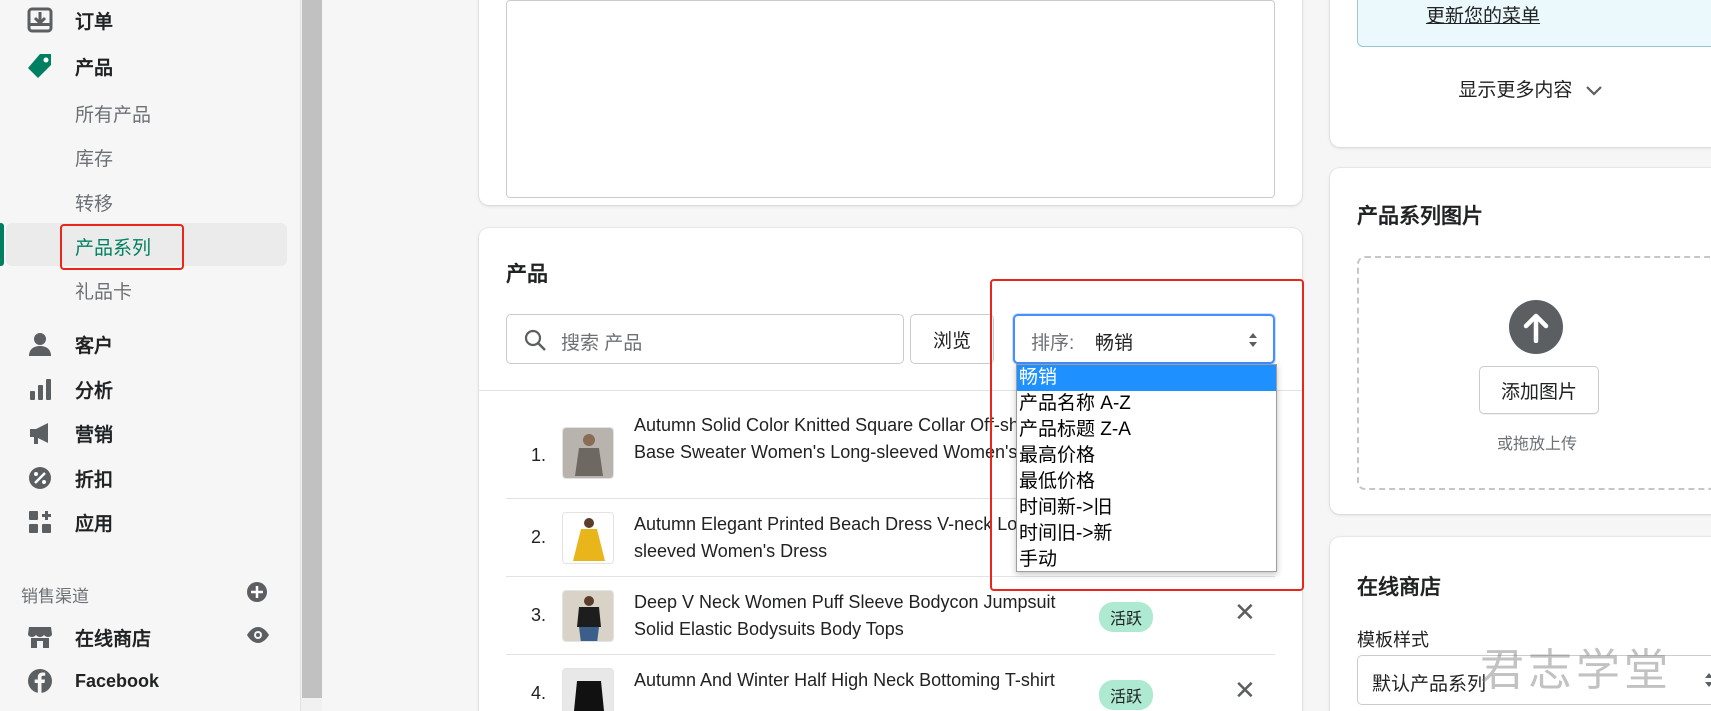 The image size is (1711, 711). What do you see at coordinates (602, 343) in the screenshot?
I see `search-placeholder: 搜索 产品` at bounding box center [602, 343].